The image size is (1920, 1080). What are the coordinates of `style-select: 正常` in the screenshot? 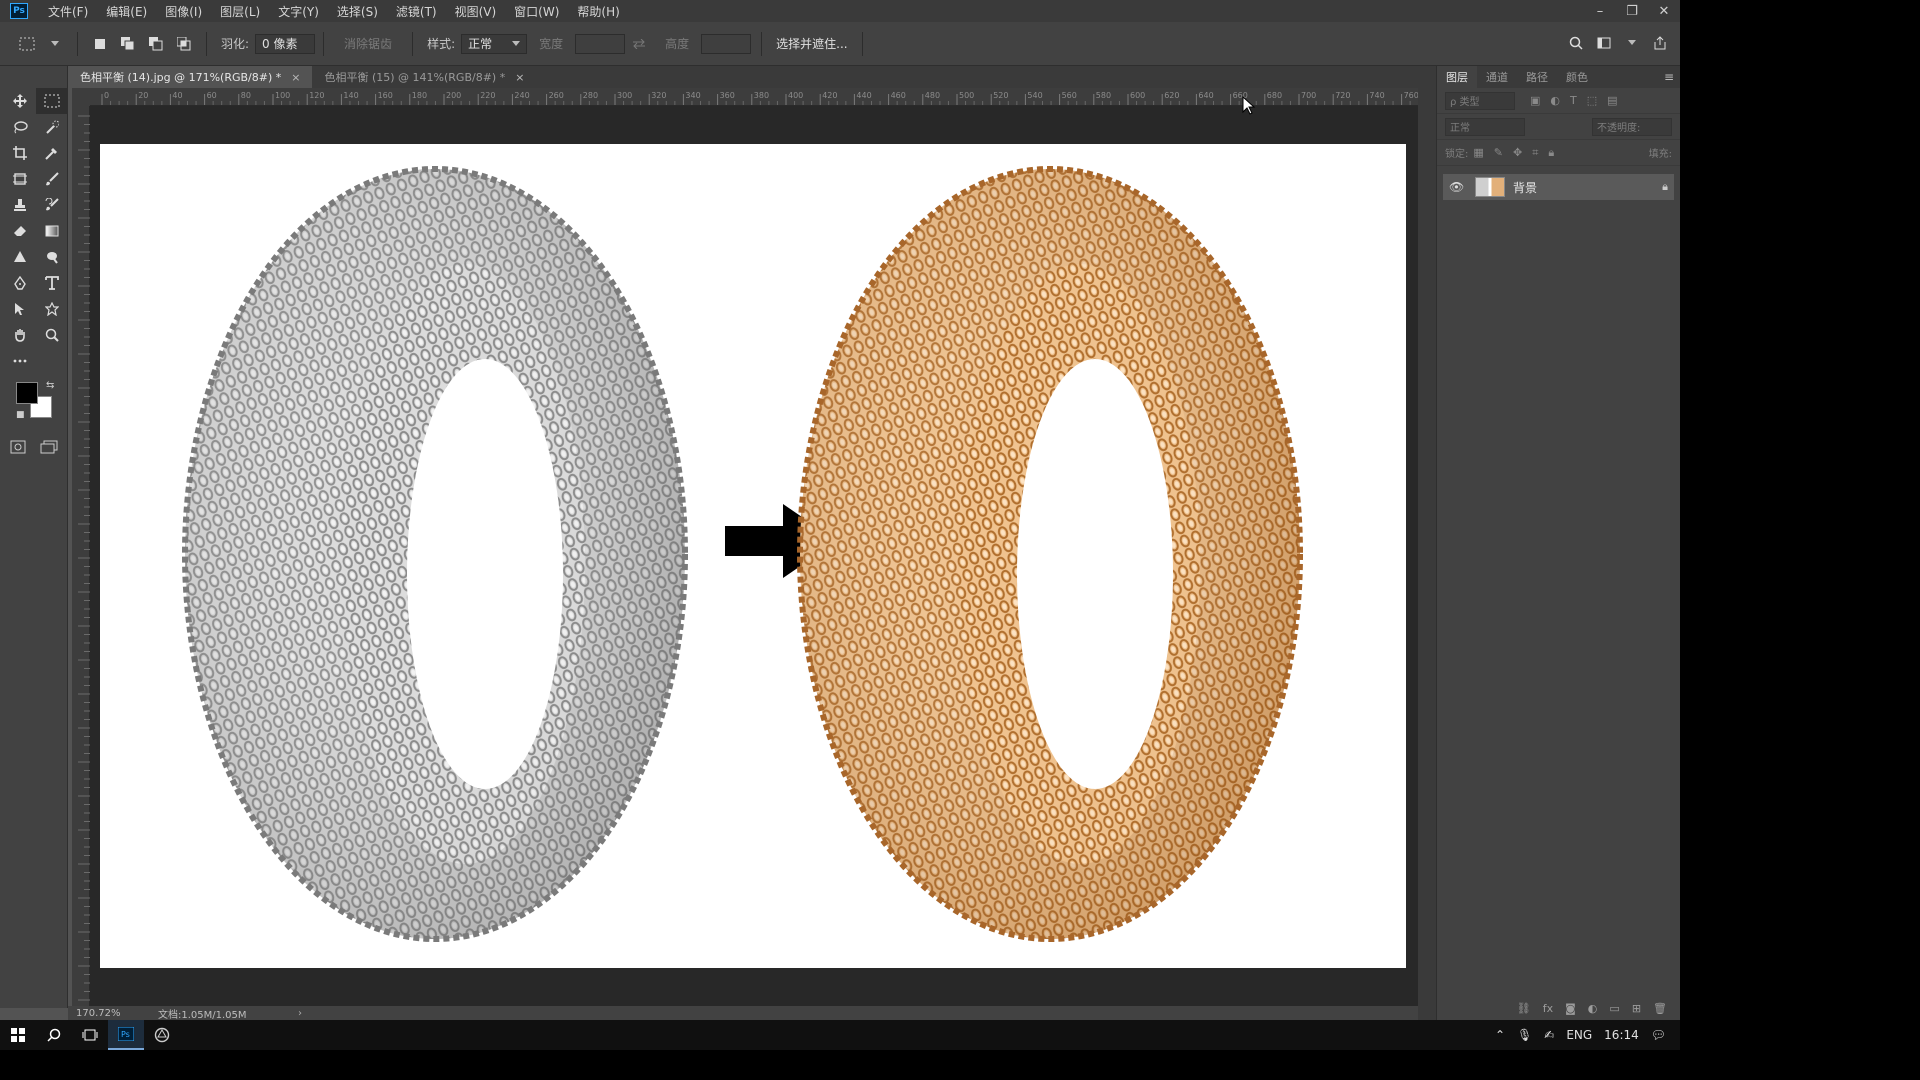 It's located at (494, 43).